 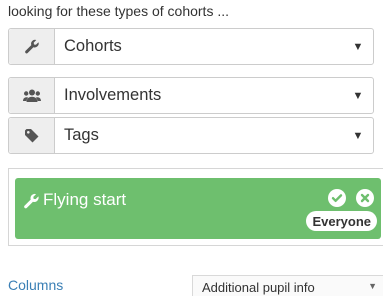 What do you see at coordinates (191, 46) in the screenshot?
I see `cohorts-select: Cohorts ▼` at bounding box center [191, 46].